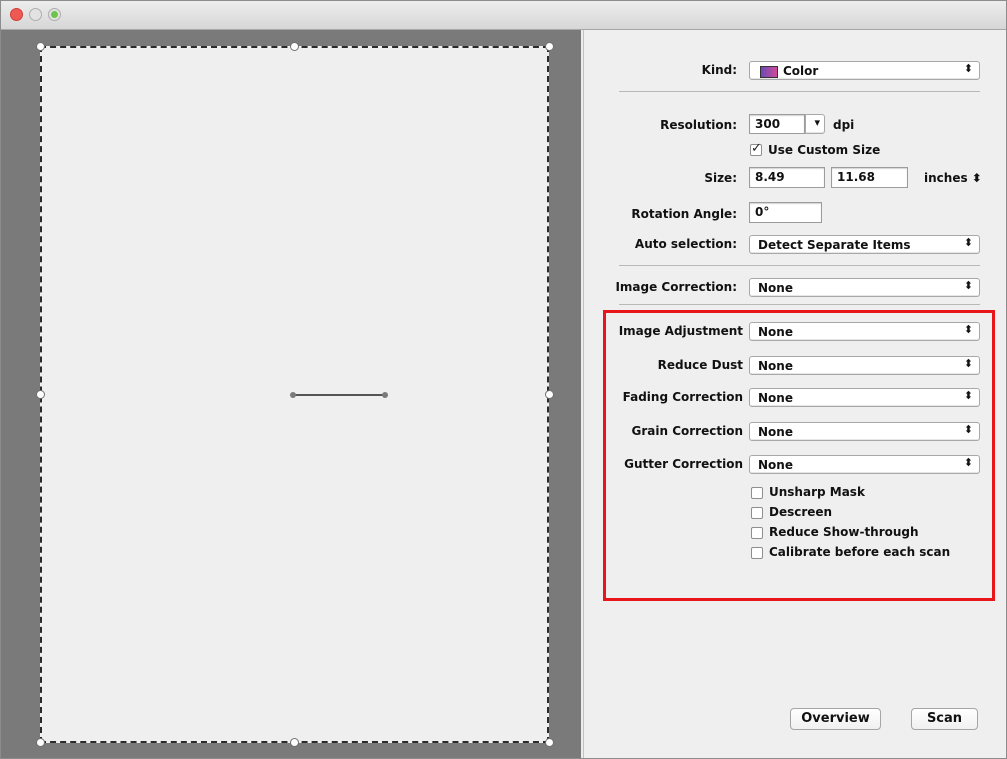 The width and height of the screenshot is (1007, 759). Describe the element at coordinates (35, 14) in the screenshot. I see `minimize-button` at that location.